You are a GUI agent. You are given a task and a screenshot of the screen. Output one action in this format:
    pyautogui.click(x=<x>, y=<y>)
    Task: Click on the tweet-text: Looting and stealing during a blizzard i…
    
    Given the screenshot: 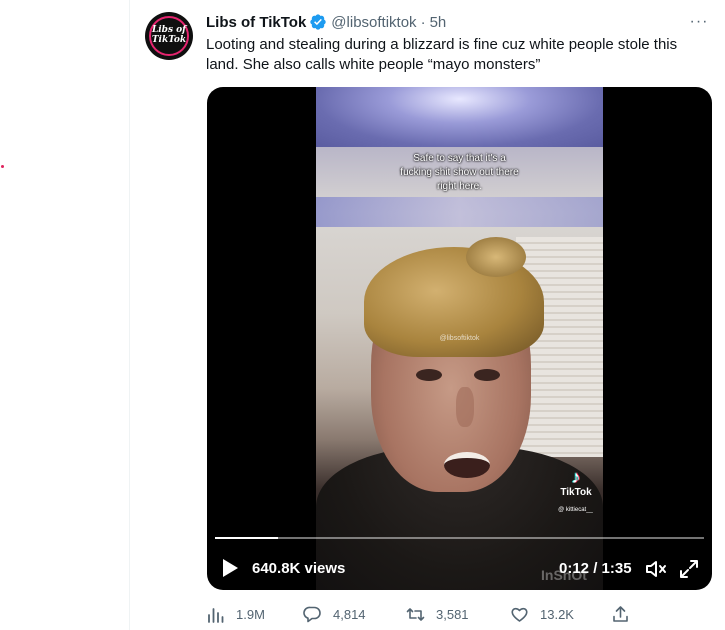 What is the action you would take?
    pyautogui.click(x=442, y=54)
    